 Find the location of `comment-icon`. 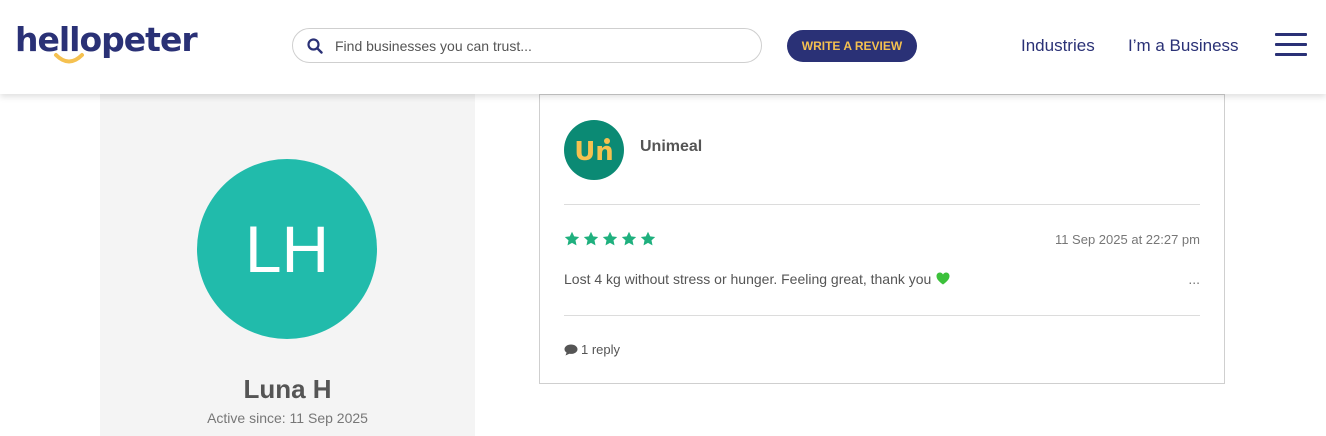

comment-icon is located at coordinates (571, 349).